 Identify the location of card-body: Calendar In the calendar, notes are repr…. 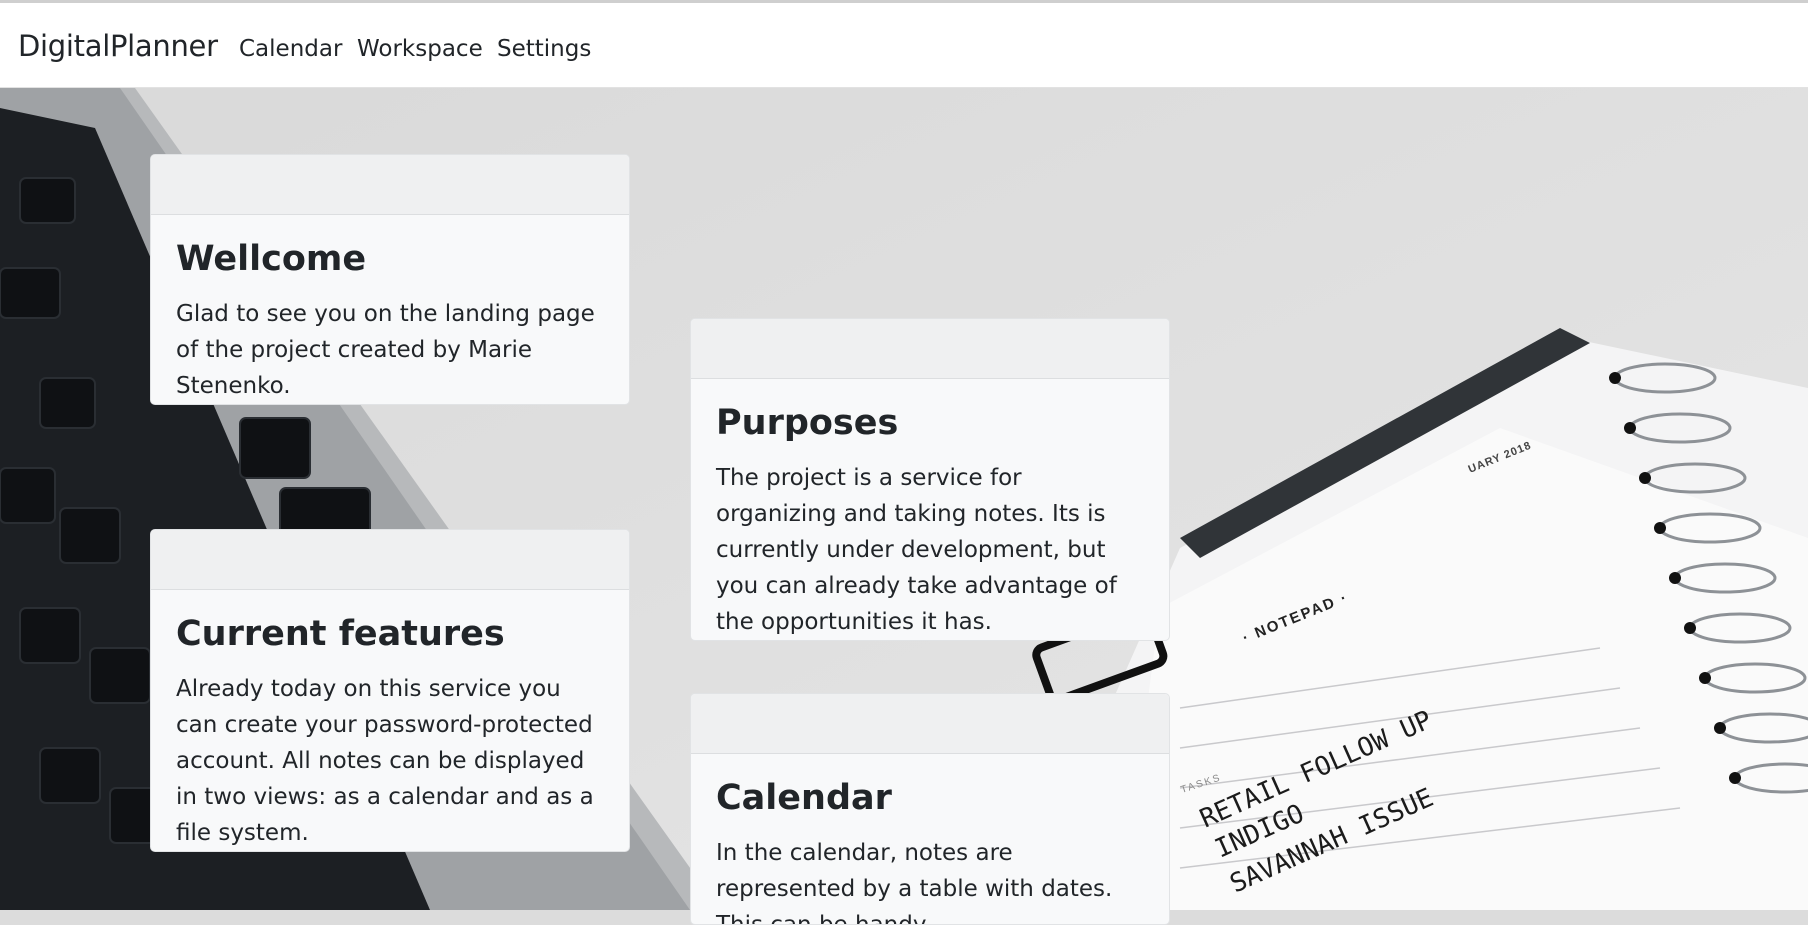
(930, 839).